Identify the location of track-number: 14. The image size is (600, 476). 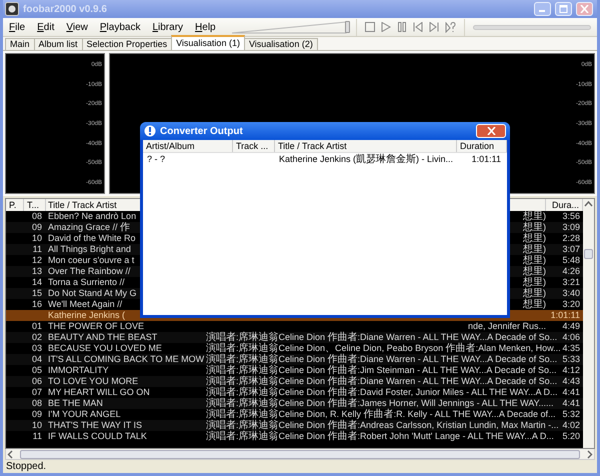
(37, 282).